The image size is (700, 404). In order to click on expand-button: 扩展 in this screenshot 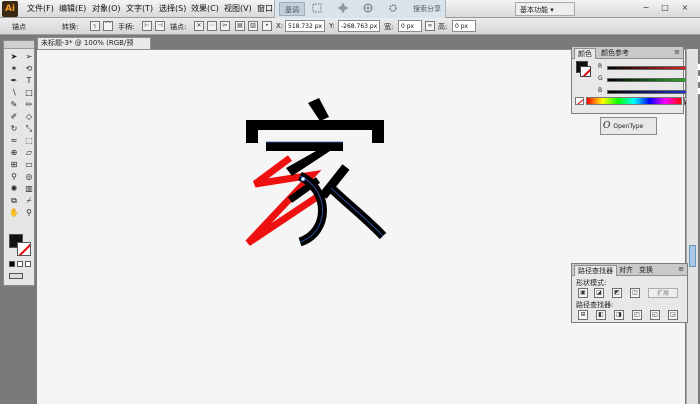, I will do `click(663, 293)`.